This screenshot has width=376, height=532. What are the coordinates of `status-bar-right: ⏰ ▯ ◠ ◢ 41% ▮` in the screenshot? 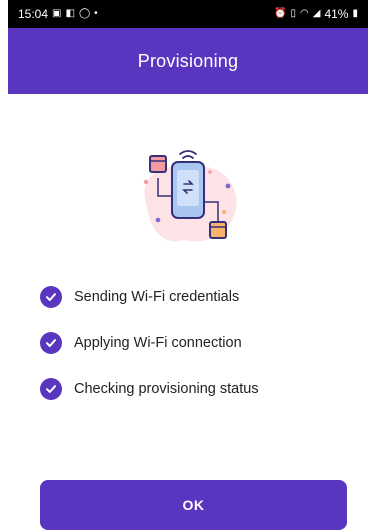 It's located at (316, 14).